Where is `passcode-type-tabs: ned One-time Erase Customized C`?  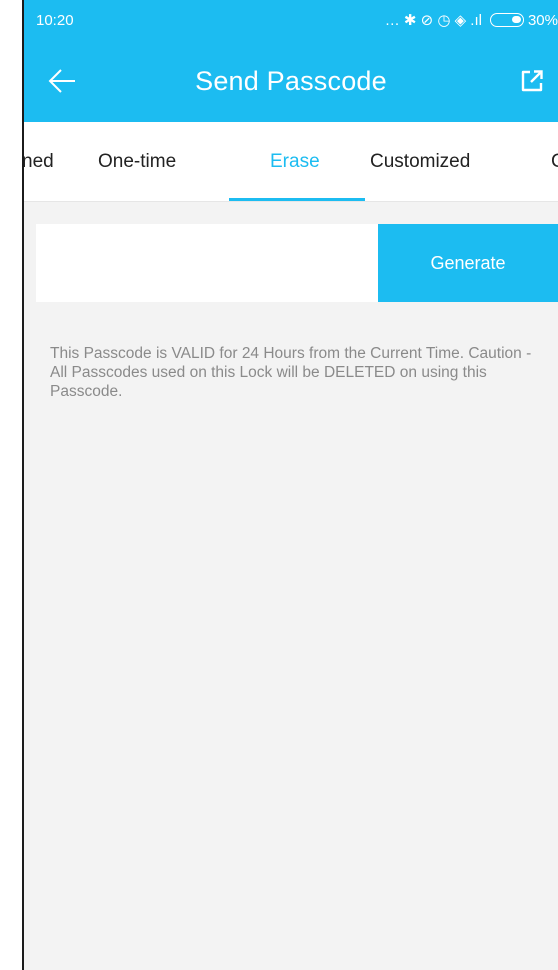 passcode-type-tabs: ned One-time Erase Customized C is located at coordinates (291, 162).